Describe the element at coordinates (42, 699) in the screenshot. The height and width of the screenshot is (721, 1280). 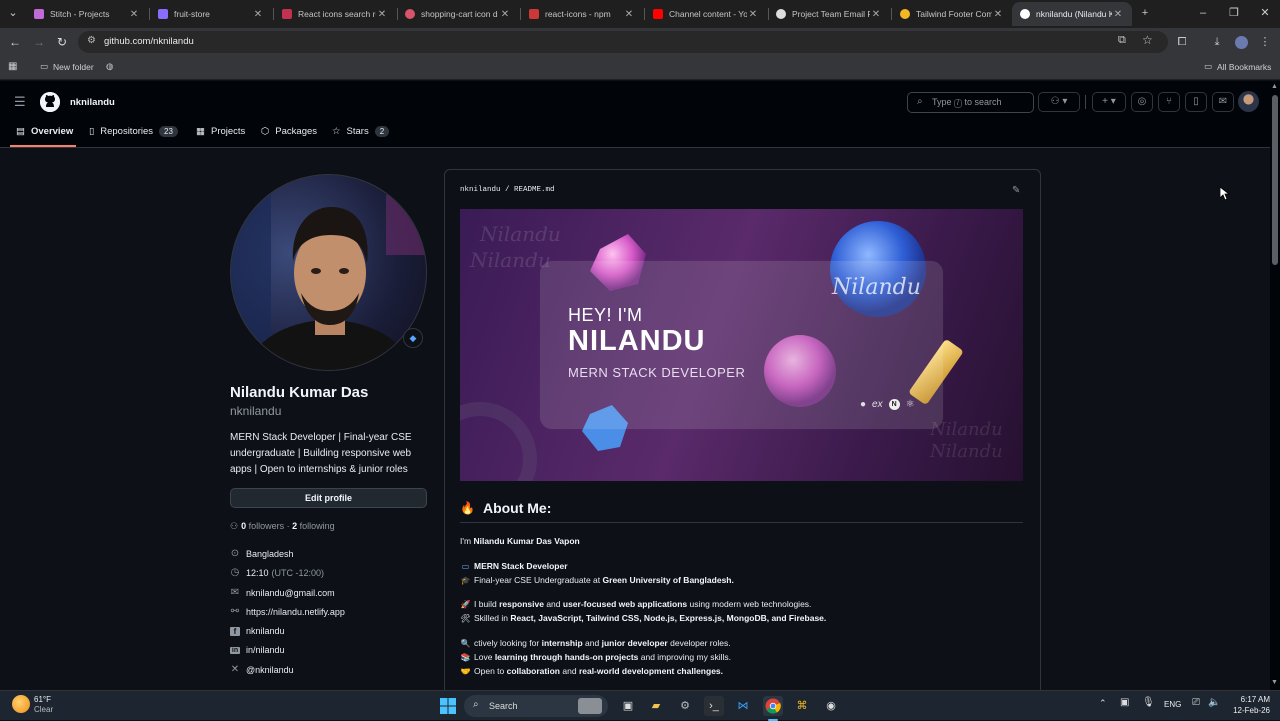
I see `weather-temp: 61°F` at that location.